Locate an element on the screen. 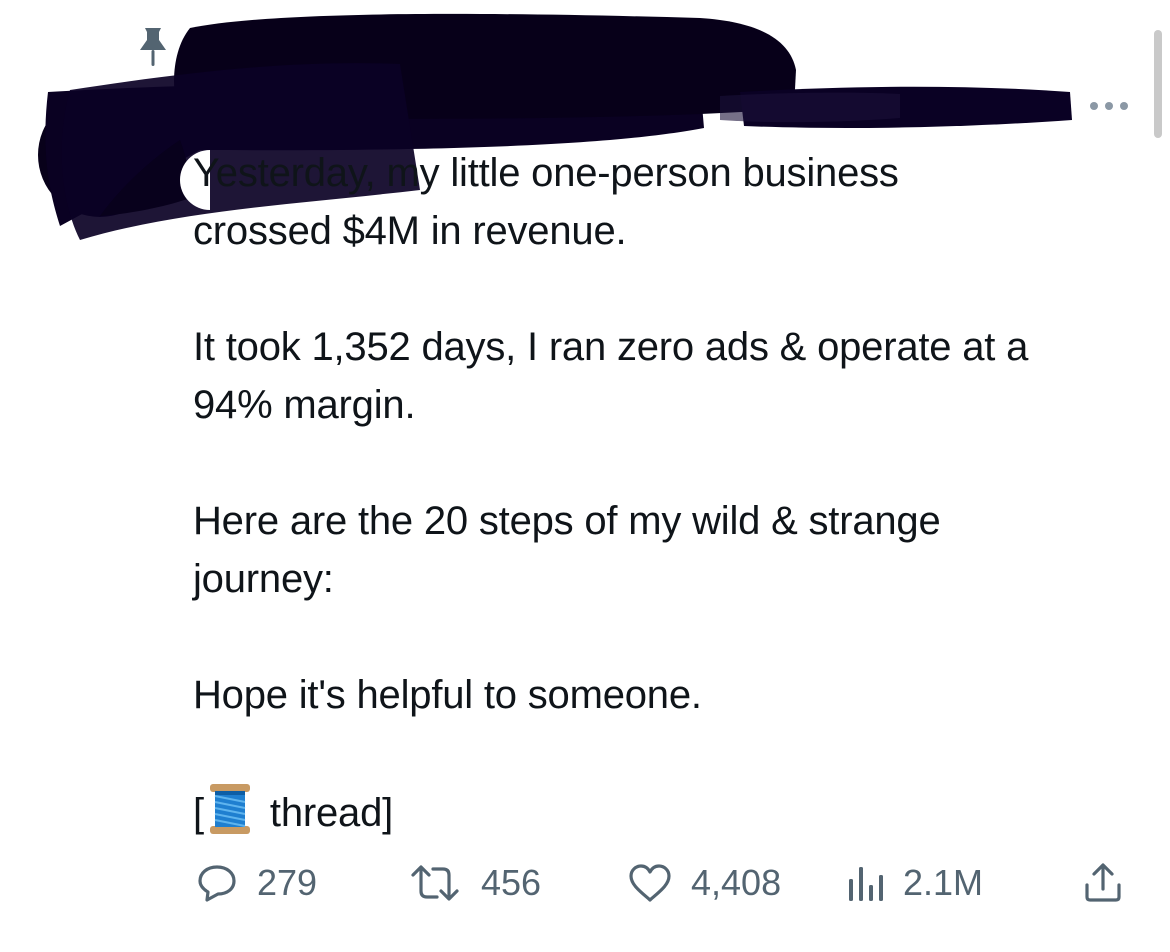  reply-count: 279 is located at coordinates (287, 882).